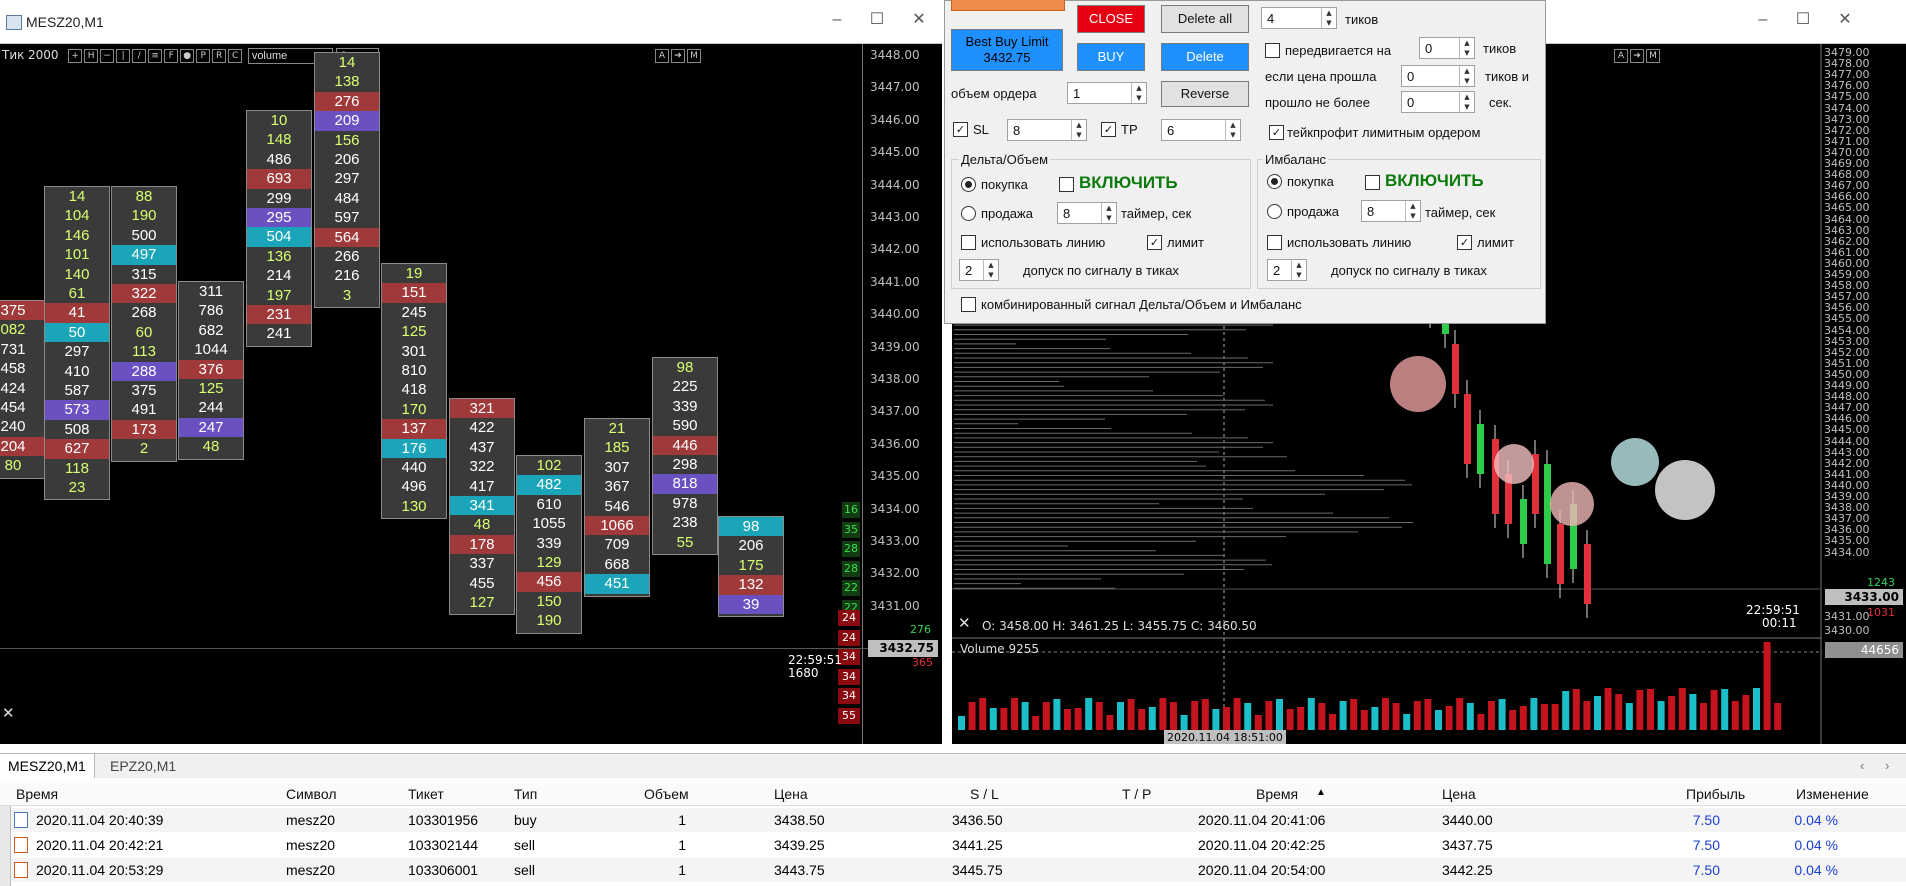 The image size is (1906, 886). I want to click on order-volume-input: 1 ▲ ▼, so click(1107, 93).